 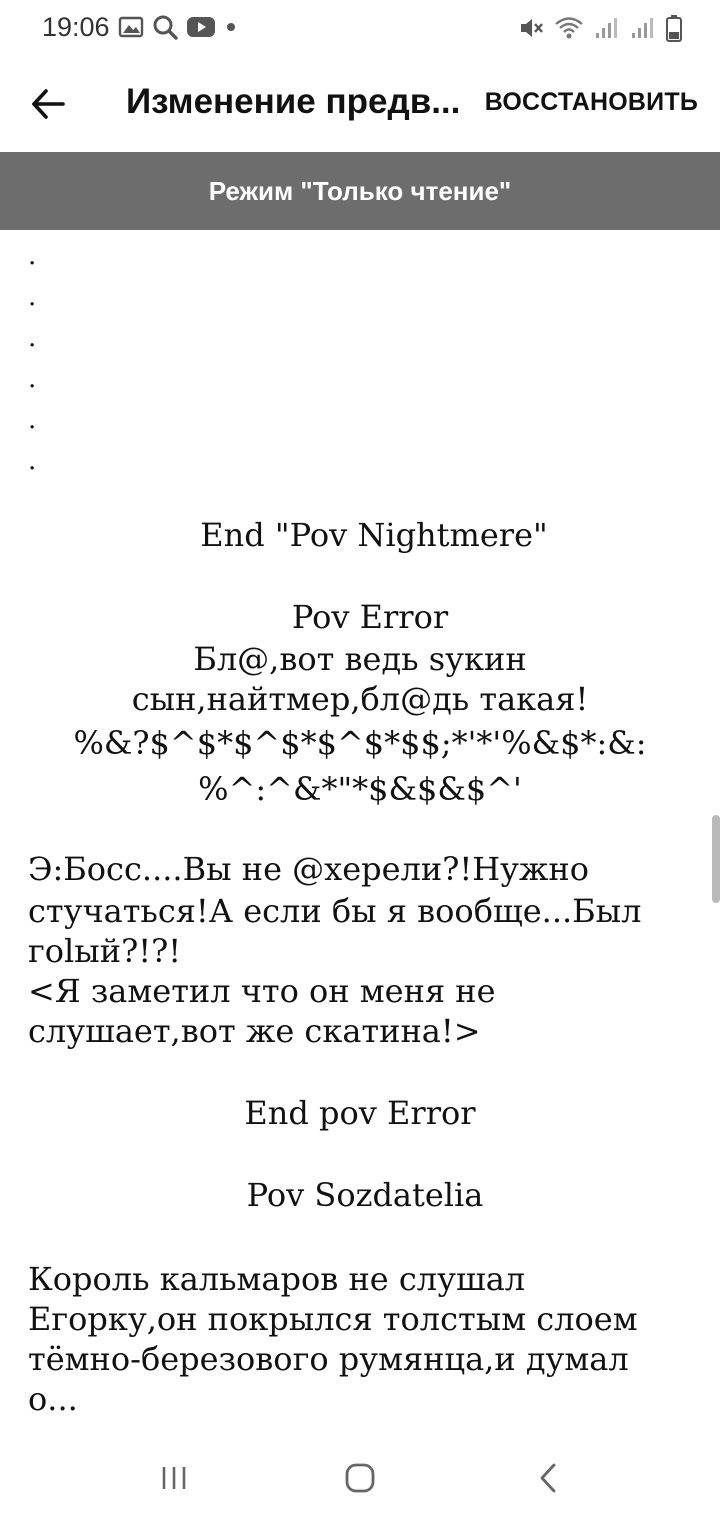 I want to click on restore-button: ВОССТАНОВИТЬ, so click(x=591, y=102).